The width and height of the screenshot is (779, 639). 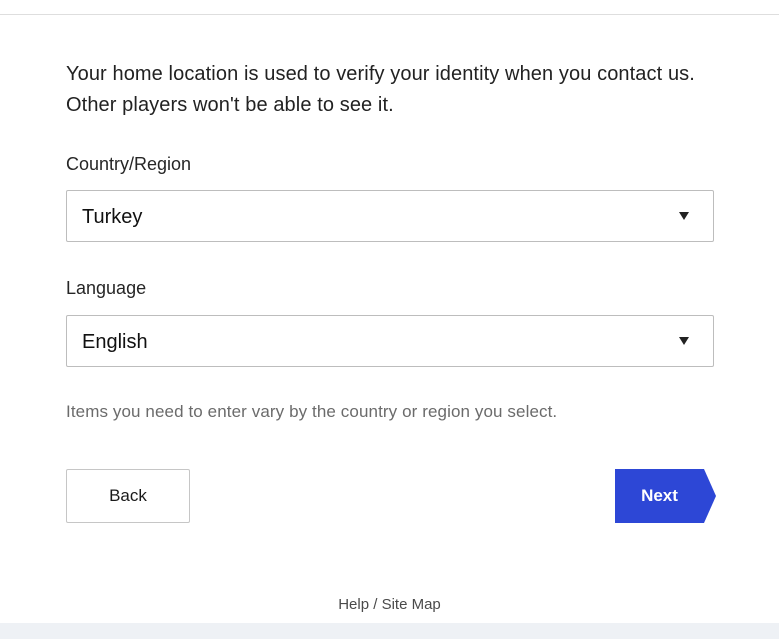 What do you see at coordinates (665, 496) in the screenshot?
I see `next-button: Next` at bounding box center [665, 496].